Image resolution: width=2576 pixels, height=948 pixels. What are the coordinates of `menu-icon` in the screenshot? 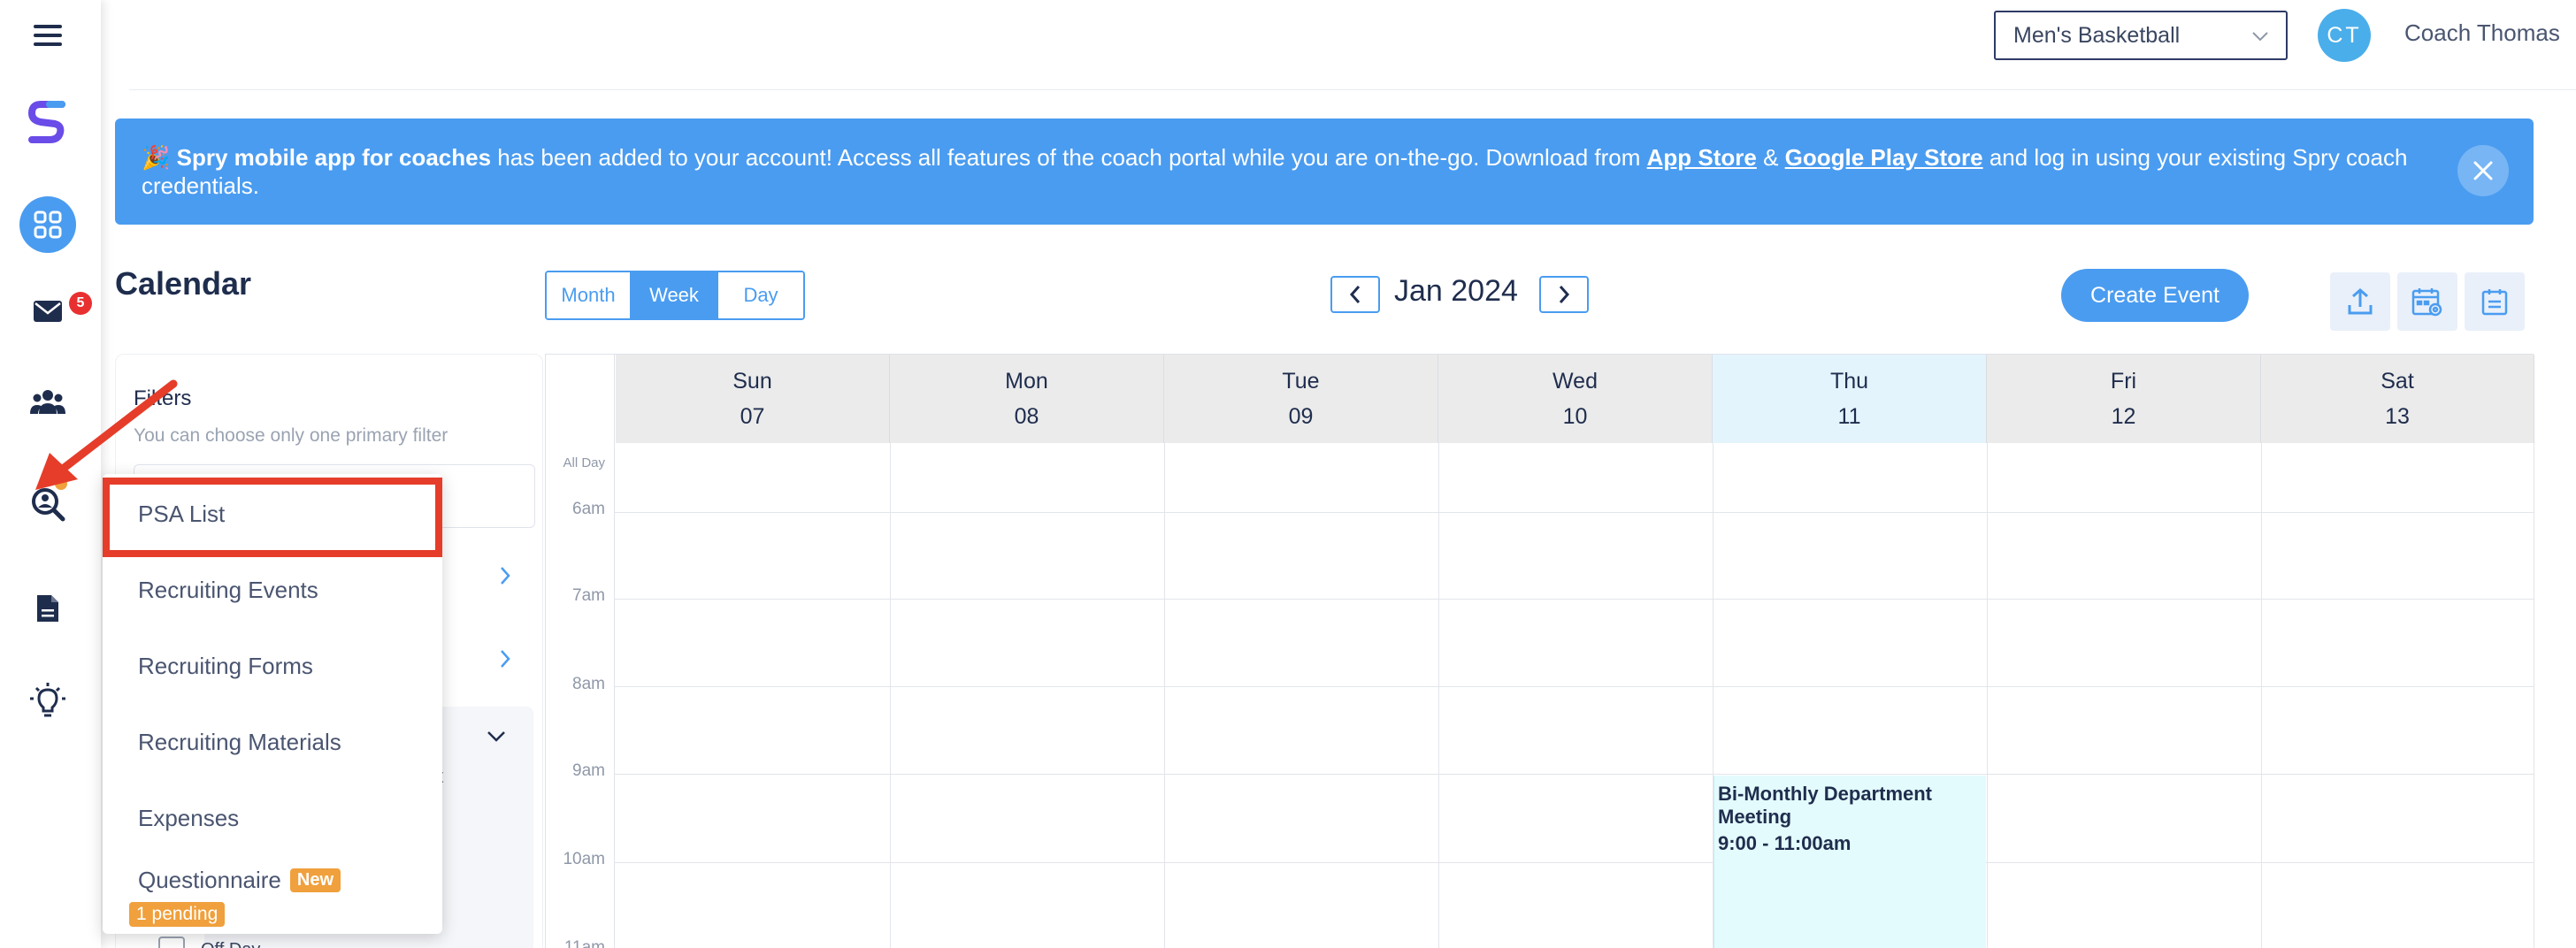 It's located at (47, 35).